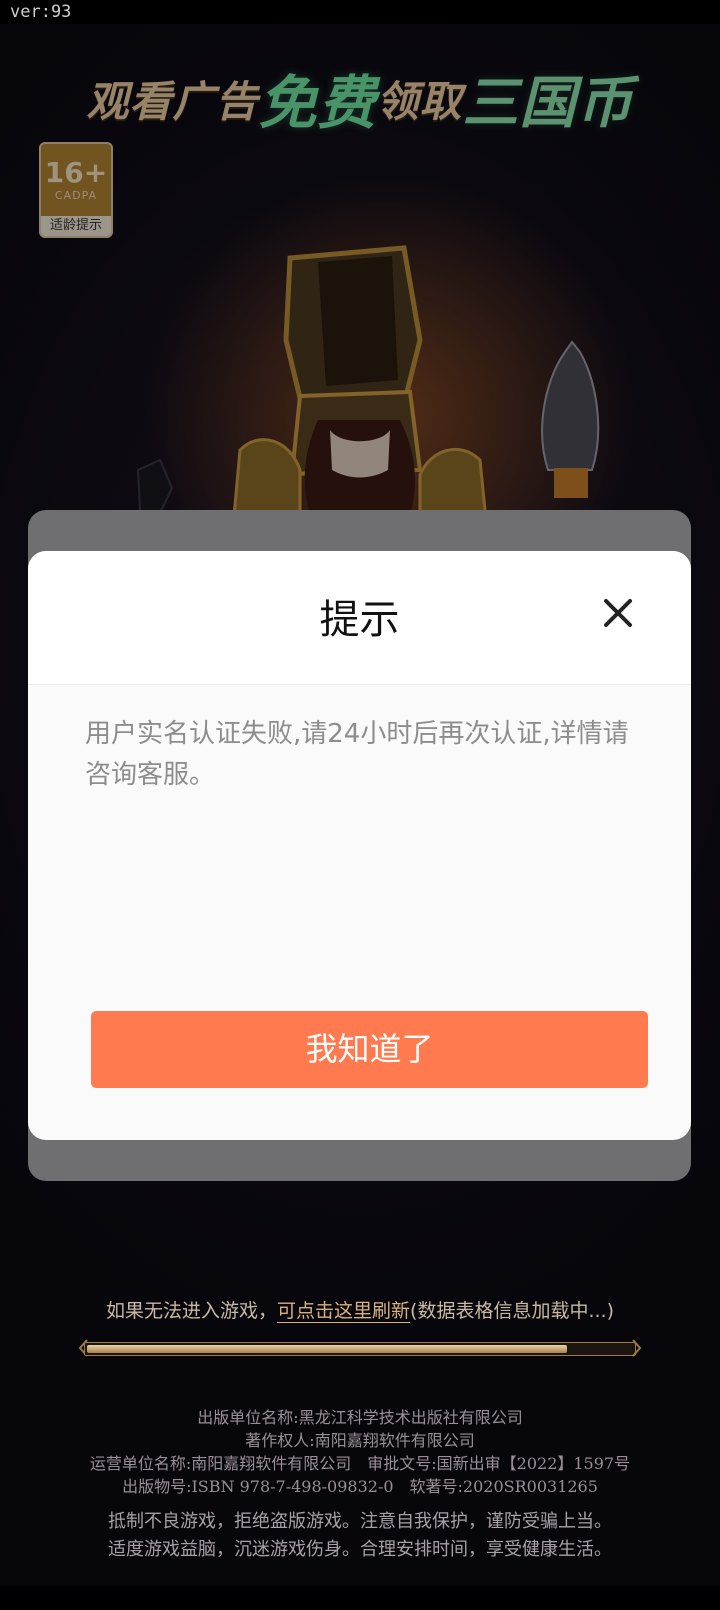 The image size is (720, 1610). I want to click on dialog-header: 提示, so click(359, 618).